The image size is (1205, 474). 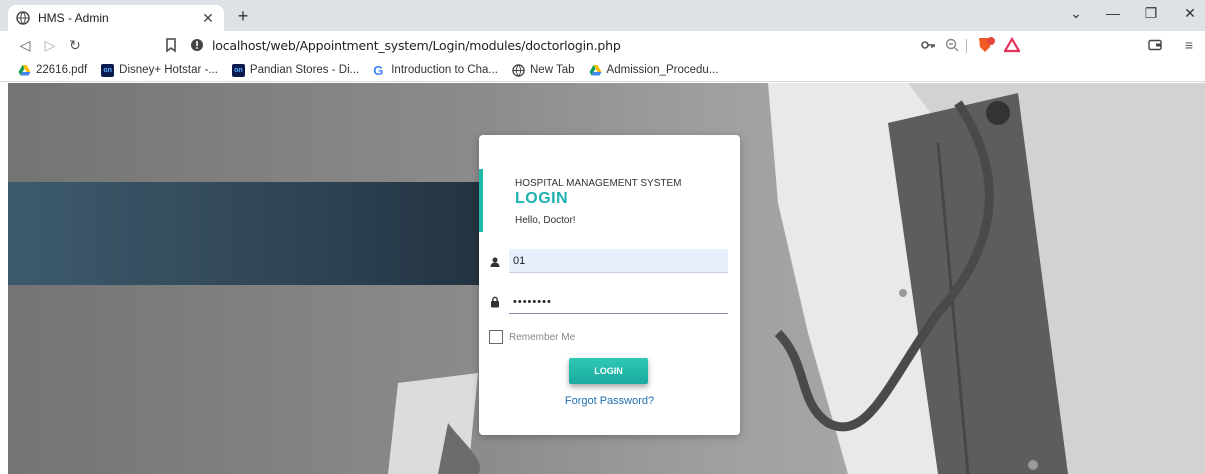 What do you see at coordinates (1151, 13) in the screenshot?
I see `restore-icon: ❐` at bounding box center [1151, 13].